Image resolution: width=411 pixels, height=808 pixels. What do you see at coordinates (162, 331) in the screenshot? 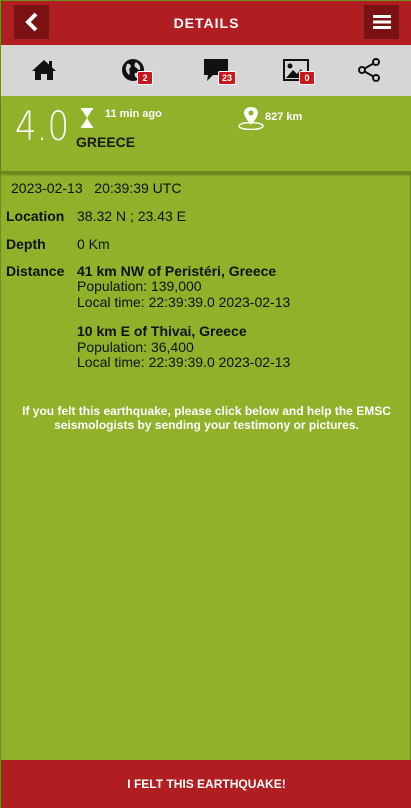
I see `place-name: 10 km E of Thivai, Greece` at bounding box center [162, 331].